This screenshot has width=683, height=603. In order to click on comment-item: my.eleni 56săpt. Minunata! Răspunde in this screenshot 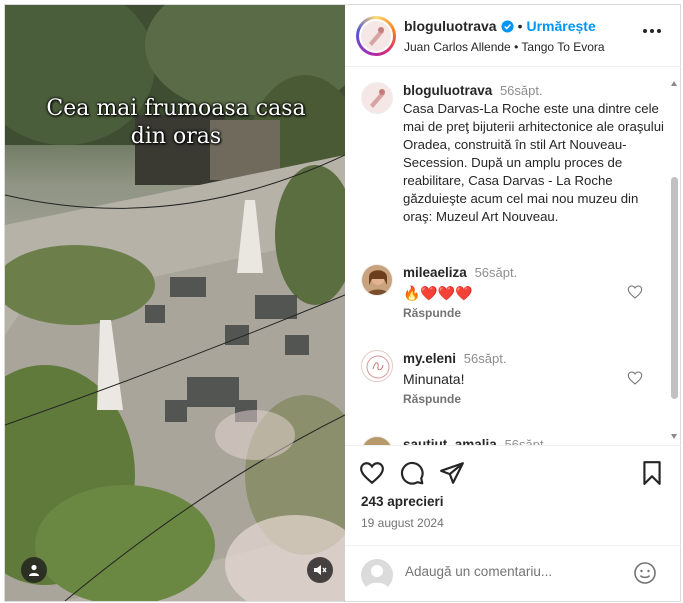, I will do `click(511, 385)`.